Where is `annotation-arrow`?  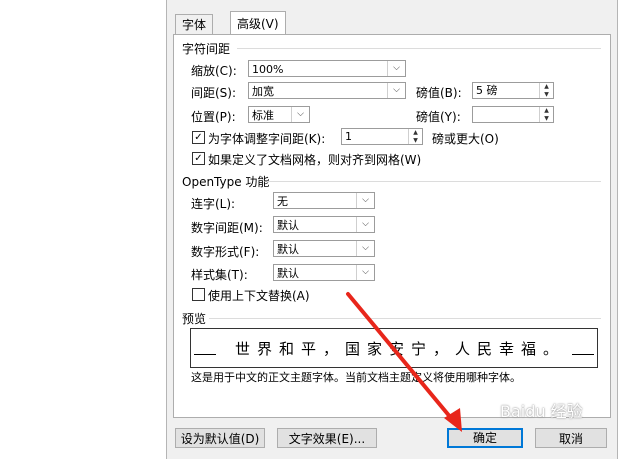
annotation-arrow is located at coordinates (404, 362).